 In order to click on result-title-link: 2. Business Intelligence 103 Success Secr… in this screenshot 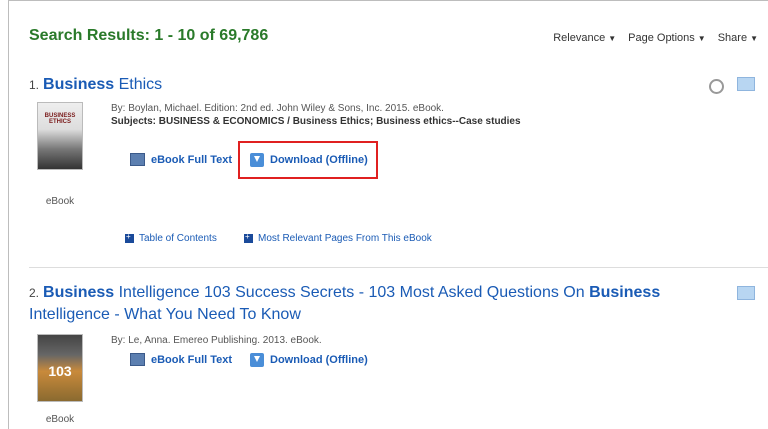, I will do `click(379, 304)`.